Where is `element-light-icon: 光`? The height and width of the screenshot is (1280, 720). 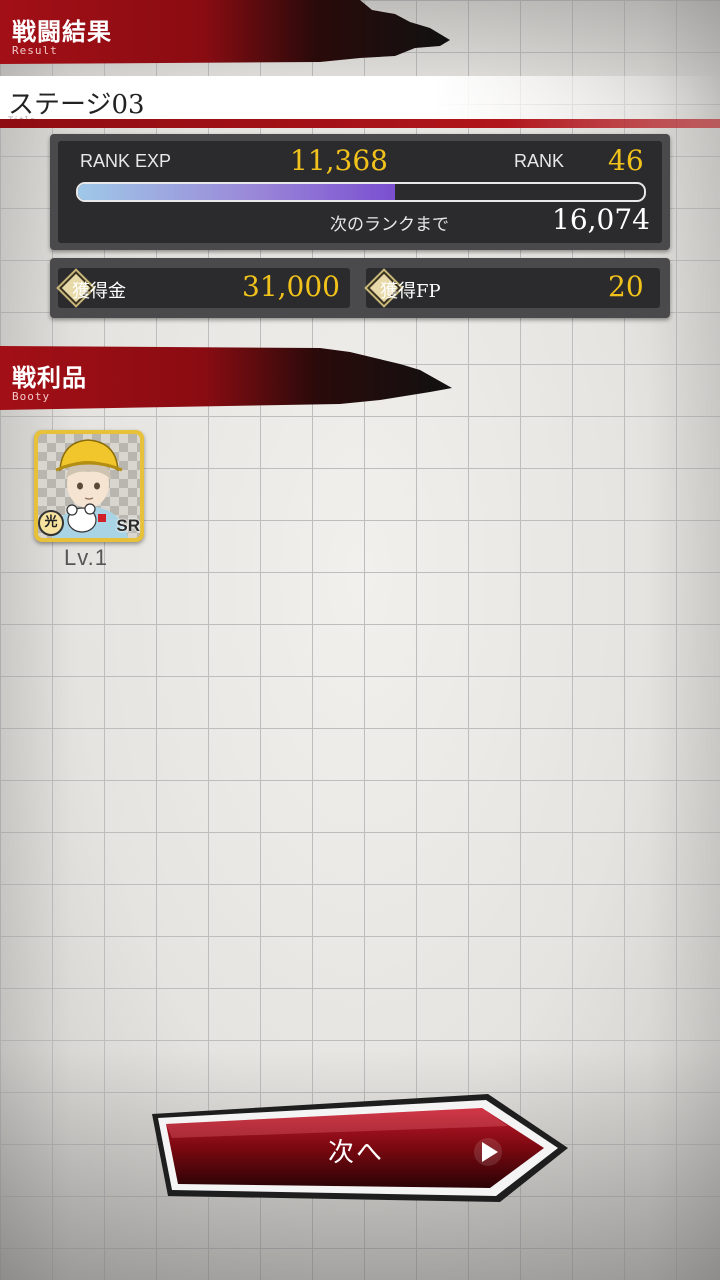 element-light-icon: 光 is located at coordinates (51, 523).